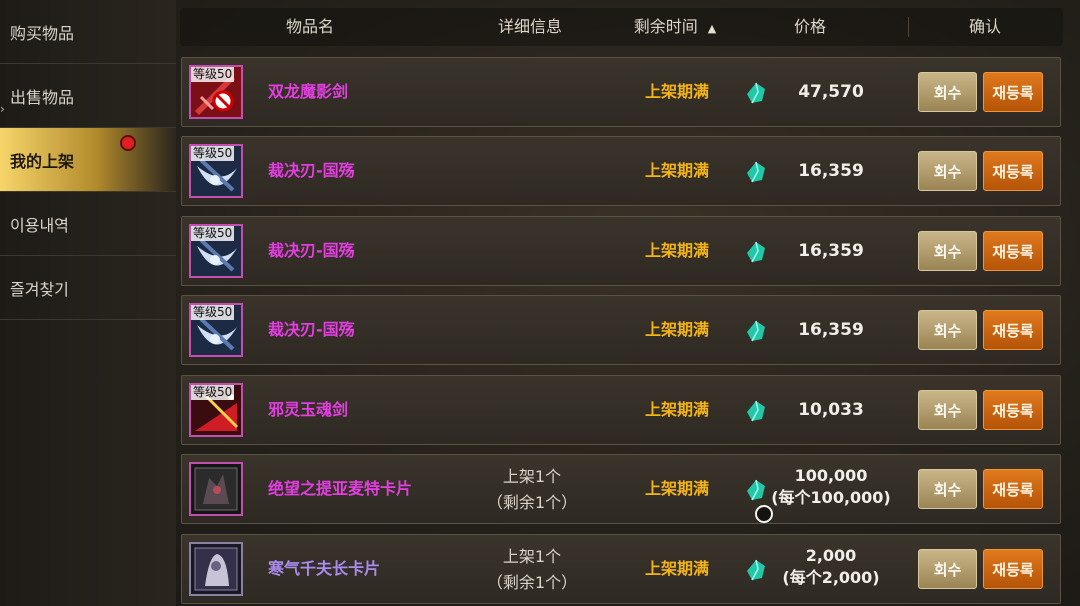 This screenshot has width=1080, height=606. Describe the element at coordinates (39, 225) in the screenshot. I see `sidebar-item-label: 이용내역` at that location.